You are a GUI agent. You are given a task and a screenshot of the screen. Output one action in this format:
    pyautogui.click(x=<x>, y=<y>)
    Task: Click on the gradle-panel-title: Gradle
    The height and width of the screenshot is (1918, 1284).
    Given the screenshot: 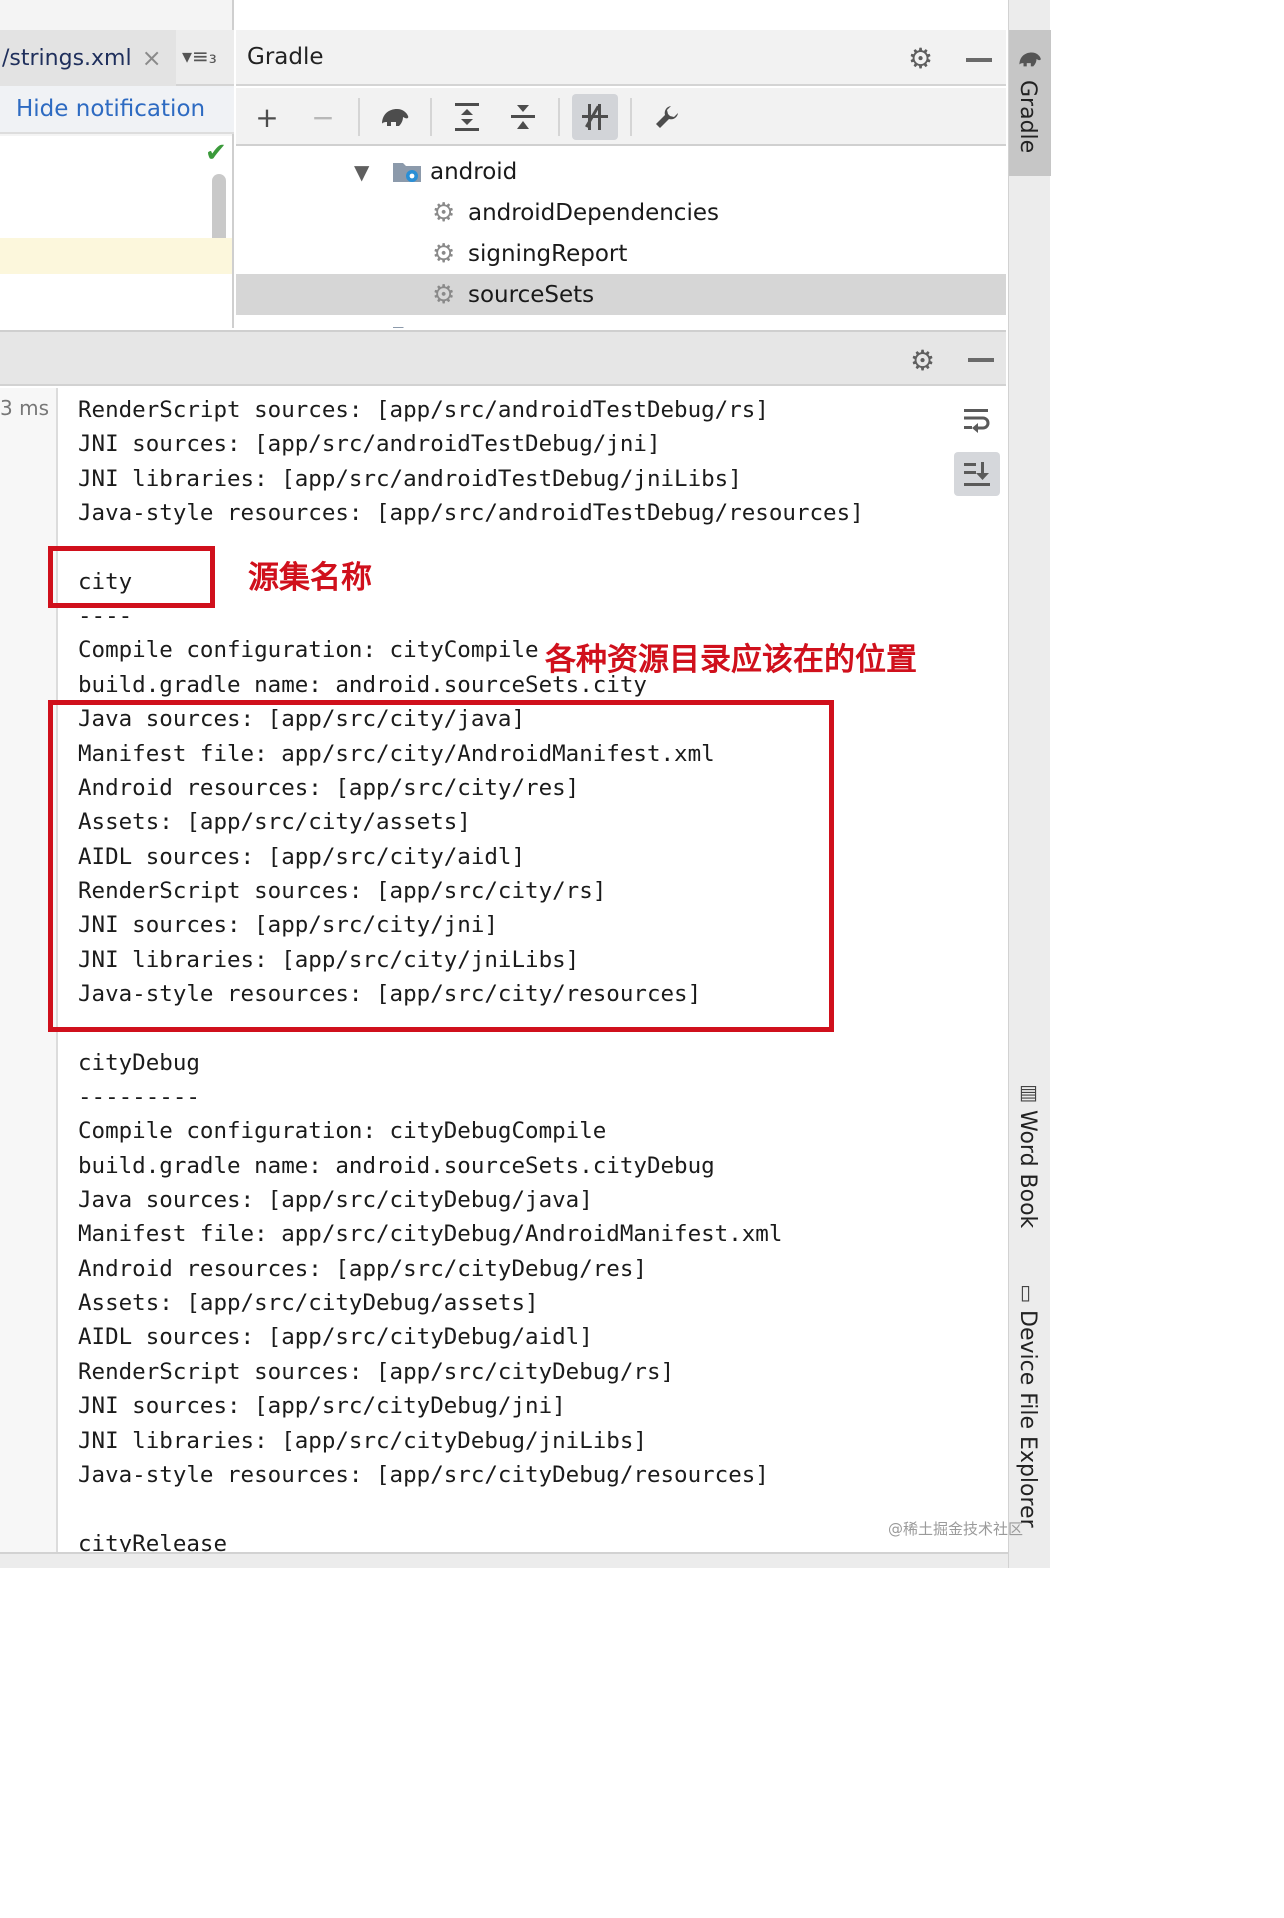 What is the action you would take?
    pyautogui.click(x=285, y=57)
    